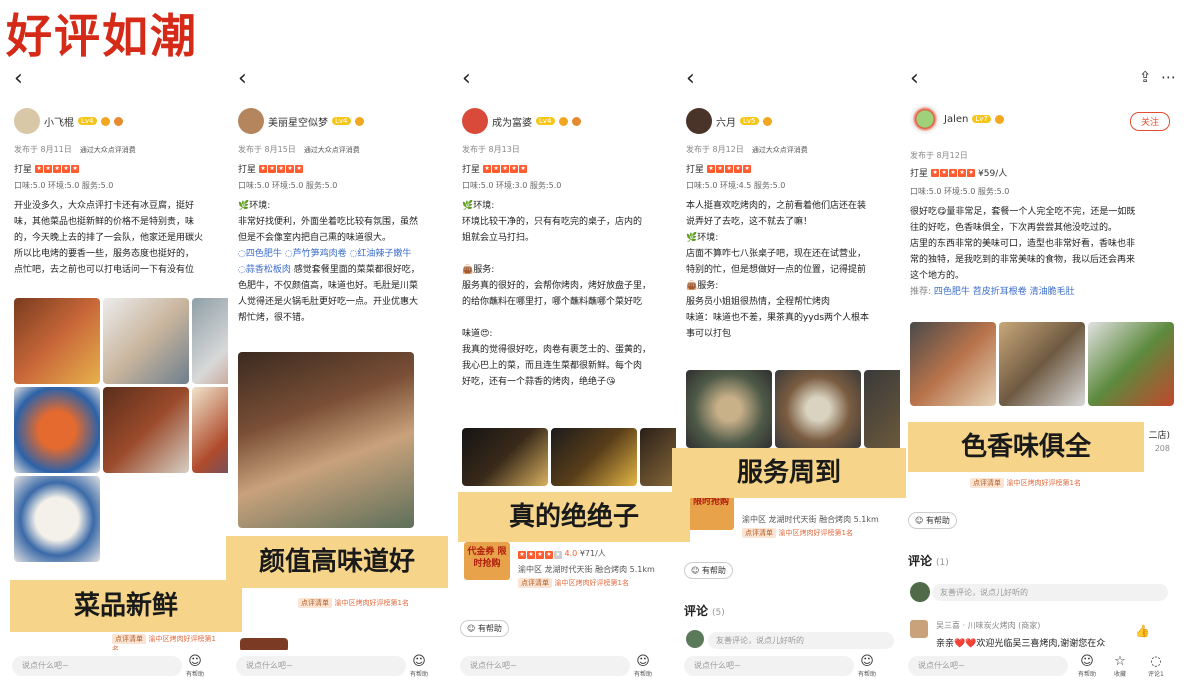 The height and width of the screenshot is (684, 1187). I want to click on review-line: 好吃，还有一个蒜香的烤肉，绝绝子😘, so click(539, 382).